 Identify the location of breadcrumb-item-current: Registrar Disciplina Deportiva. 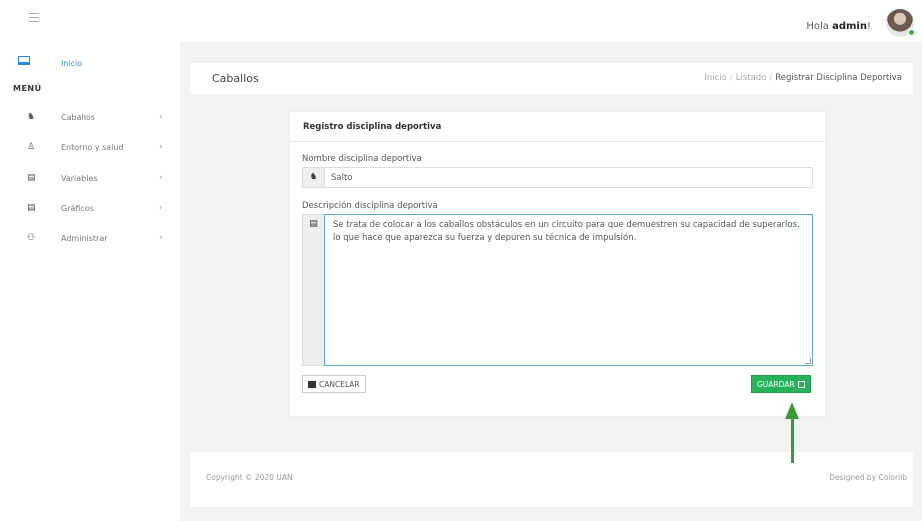
(838, 78).